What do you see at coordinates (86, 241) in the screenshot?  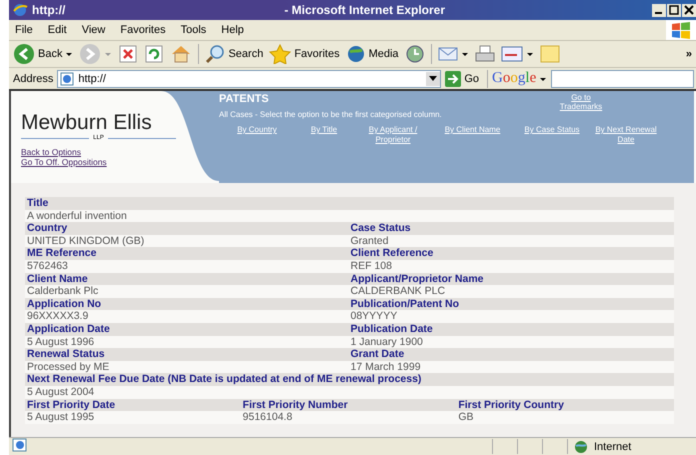 I see `field-value: UNITED KINGDOM (GB)` at bounding box center [86, 241].